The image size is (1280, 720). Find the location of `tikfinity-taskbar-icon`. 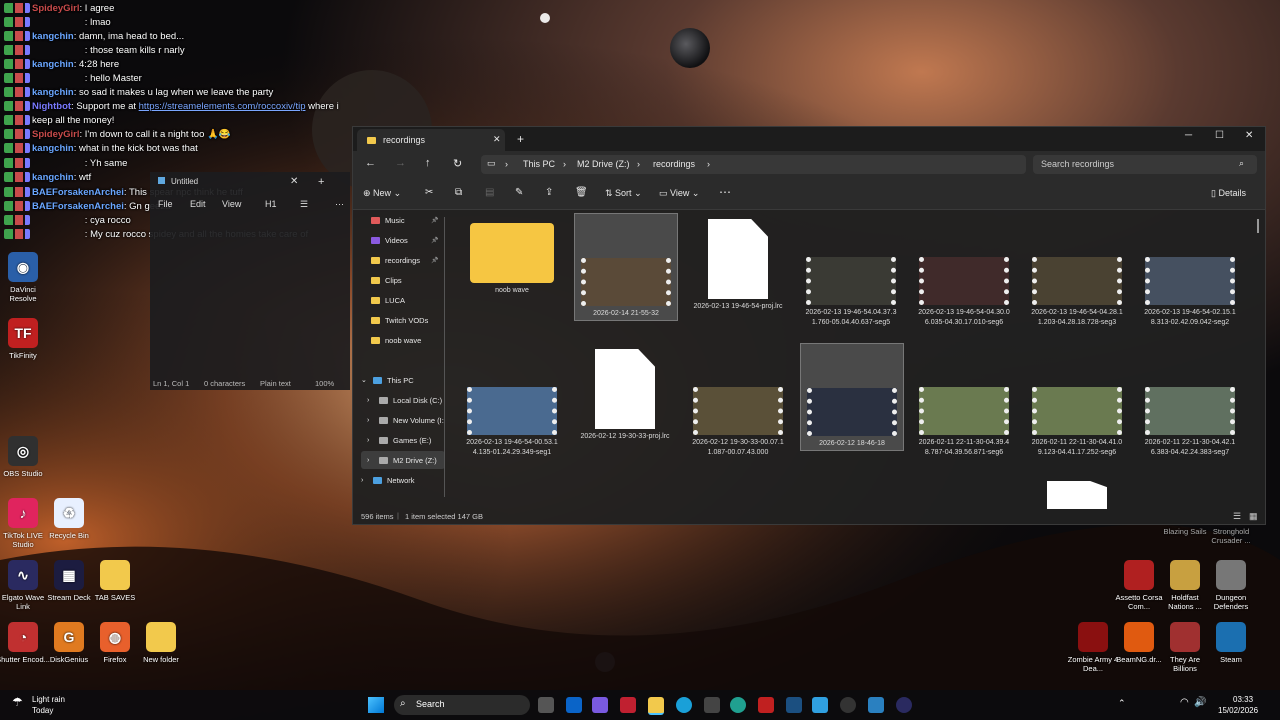

tikfinity-taskbar-icon is located at coordinates (766, 705).